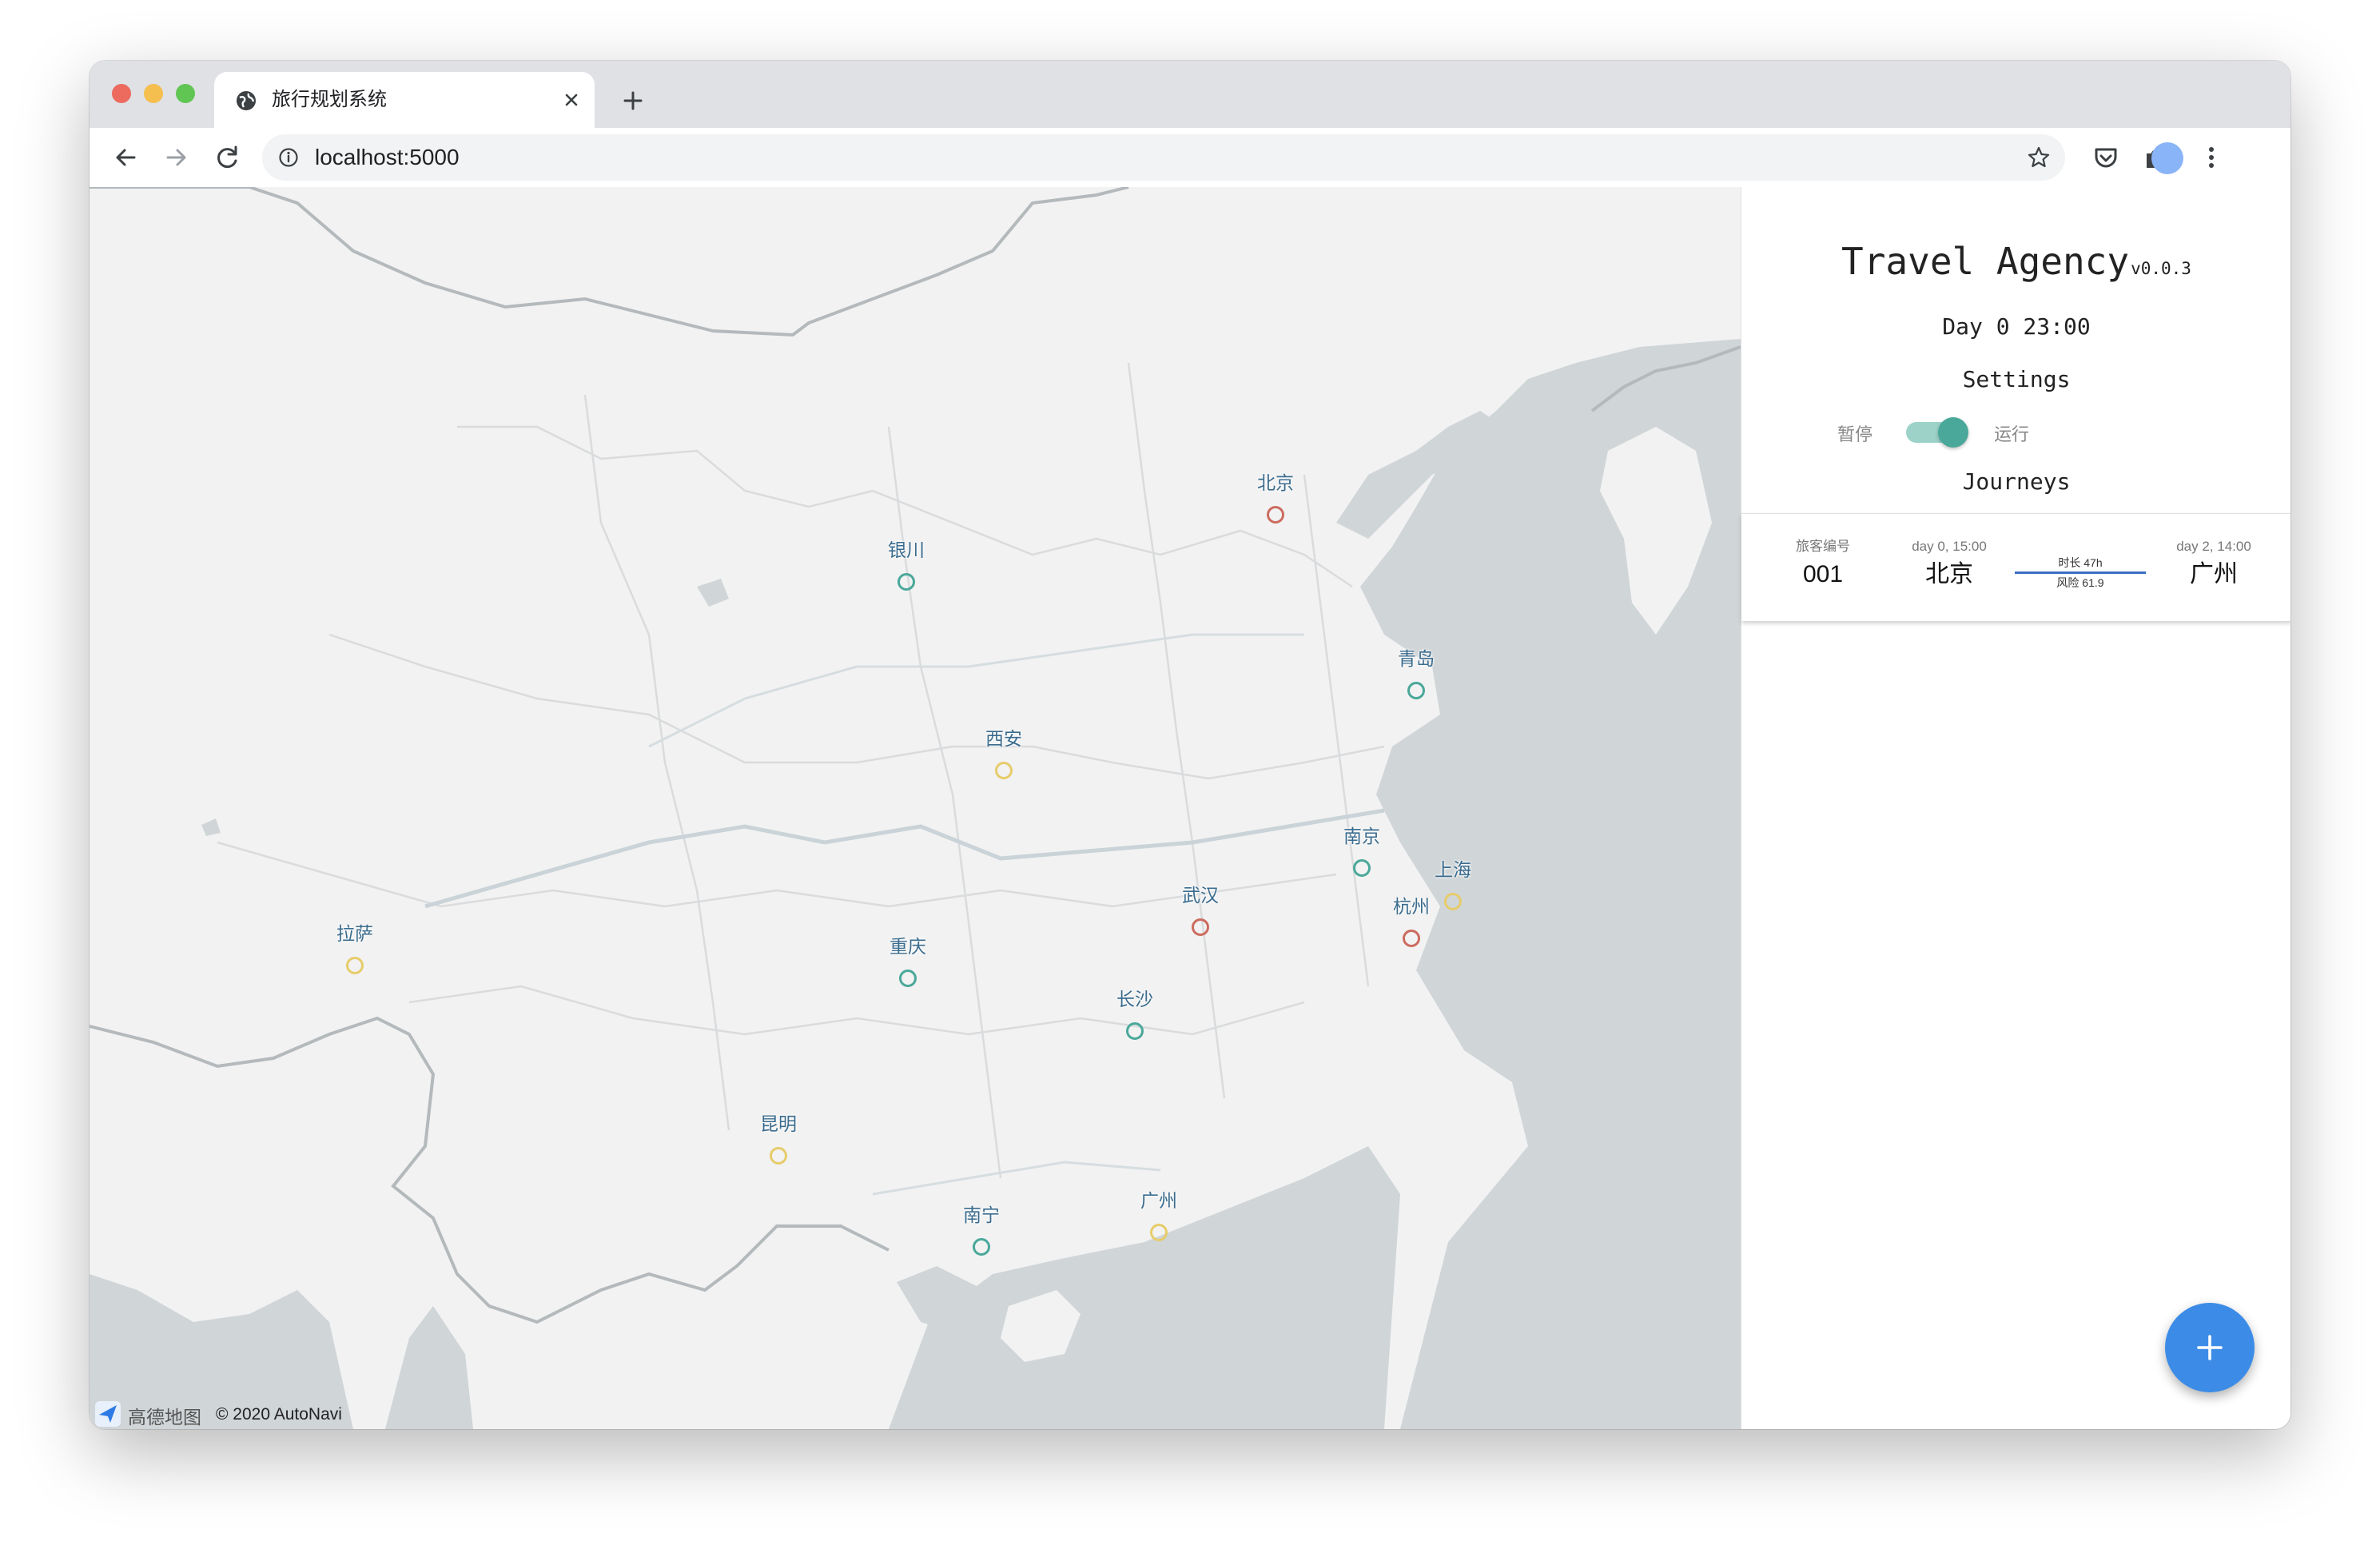  What do you see at coordinates (176, 157) in the screenshot?
I see `forward-arrow-icon` at bounding box center [176, 157].